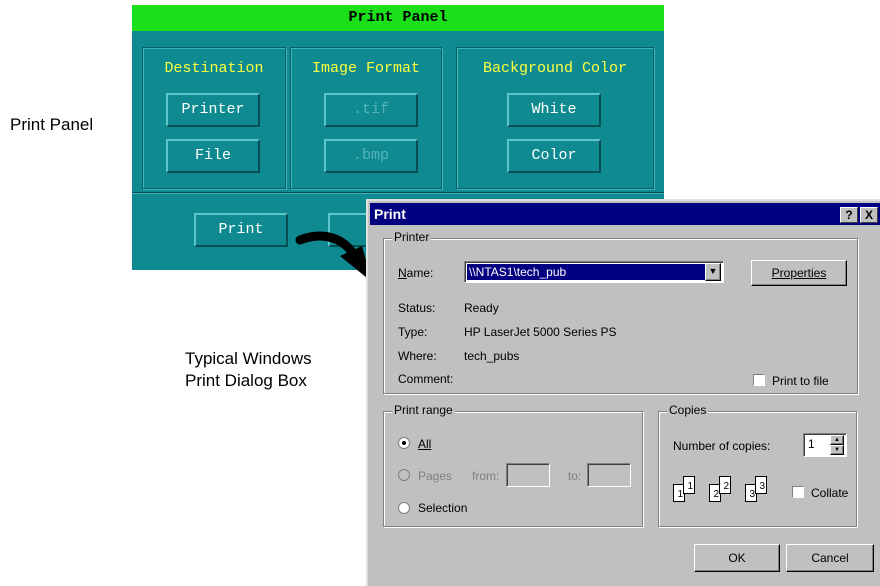 This screenshot has height=586, width=880. What do you see at coordinates (849, 215) in the screenshot?
I see `help-button: ?` at bounding box center [849, 215].